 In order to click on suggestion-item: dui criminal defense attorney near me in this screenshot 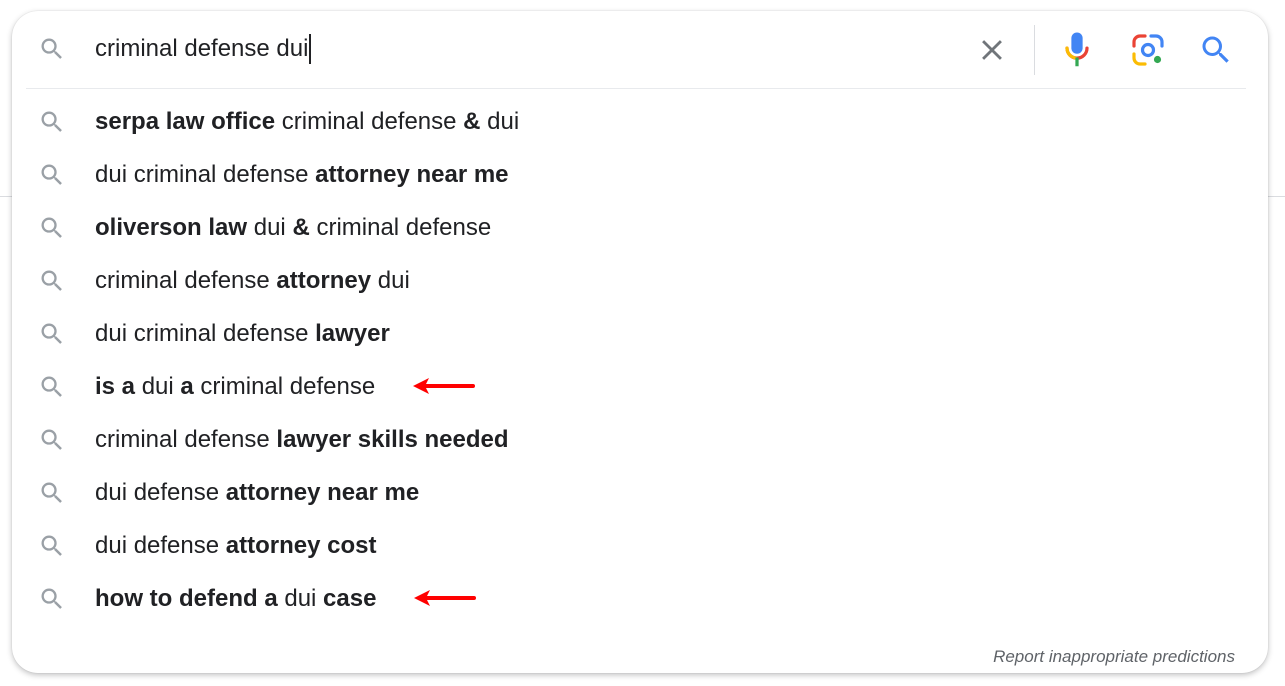, I will do `click(640, 174)`.